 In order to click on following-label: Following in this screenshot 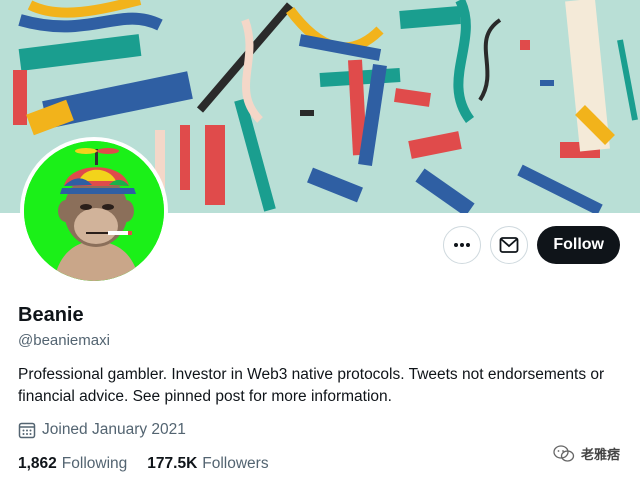, I will do `click(94, 463)`.